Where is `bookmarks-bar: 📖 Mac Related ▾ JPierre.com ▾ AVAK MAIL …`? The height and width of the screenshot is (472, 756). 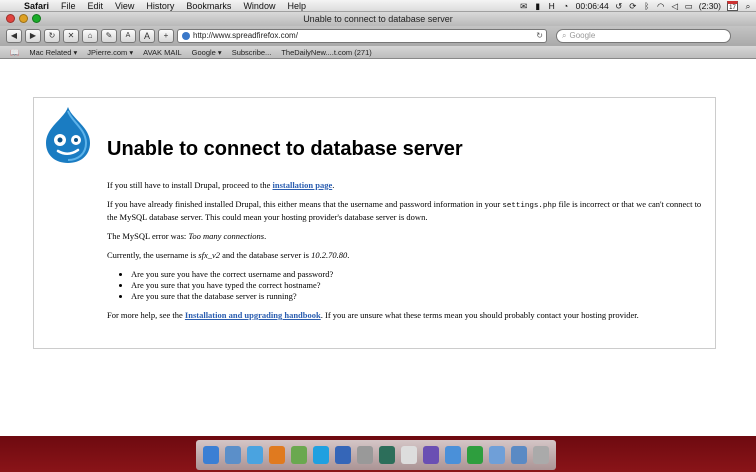
bookmarks-bar: 📖 Mac Related ▾ JPierre.com ▾ AVAK MAIL … is located at coordinates (378, 52).